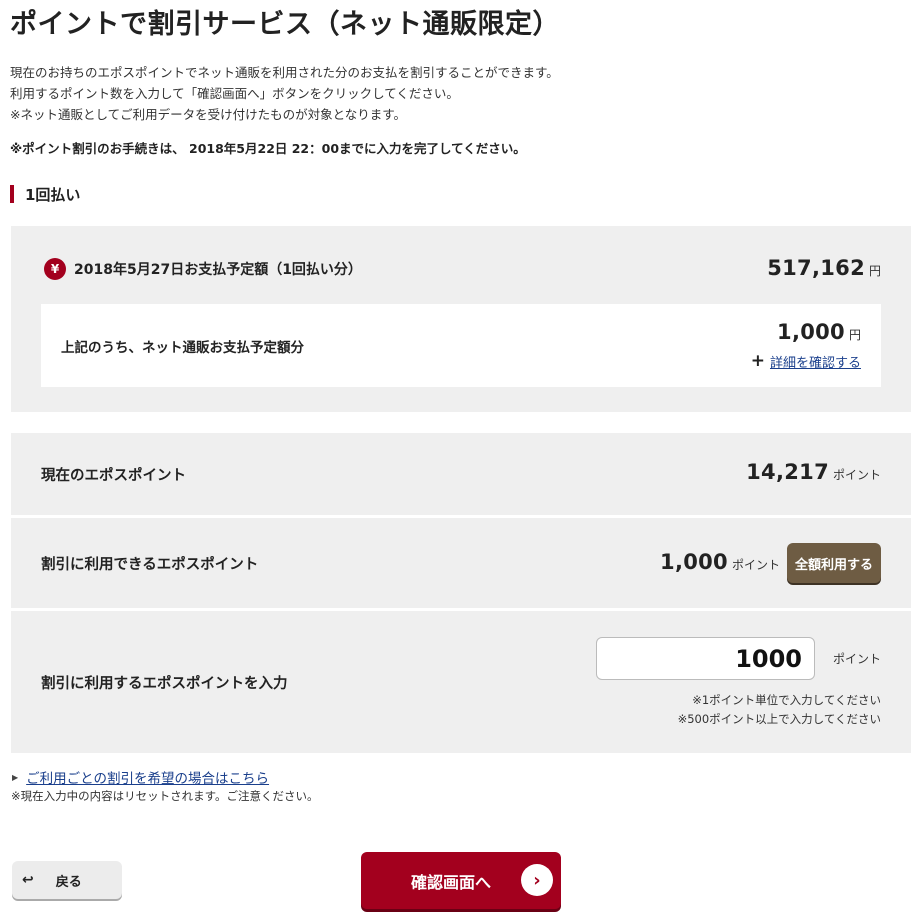  I want to click on confirm-button: 確認画面へ ›, so click(461, 880).